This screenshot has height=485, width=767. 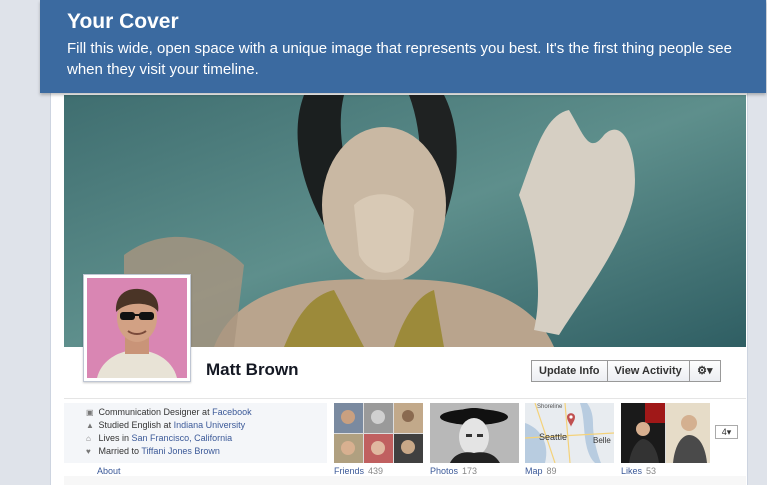 I want to click on settings-button: ⚙▾, so click(x=705, y=371).